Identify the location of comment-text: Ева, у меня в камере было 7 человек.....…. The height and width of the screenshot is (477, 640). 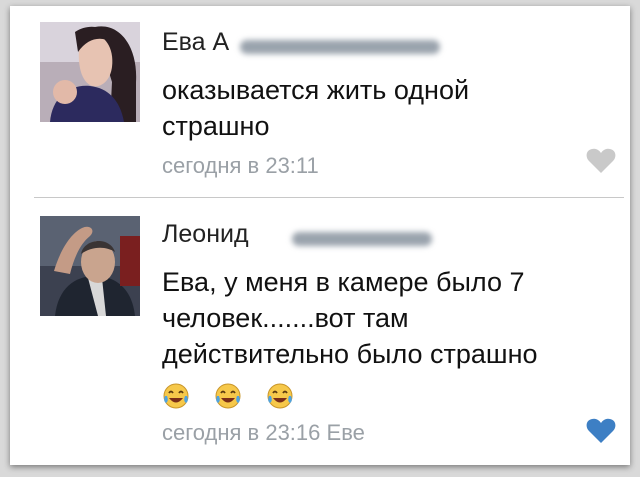
(350, 318).